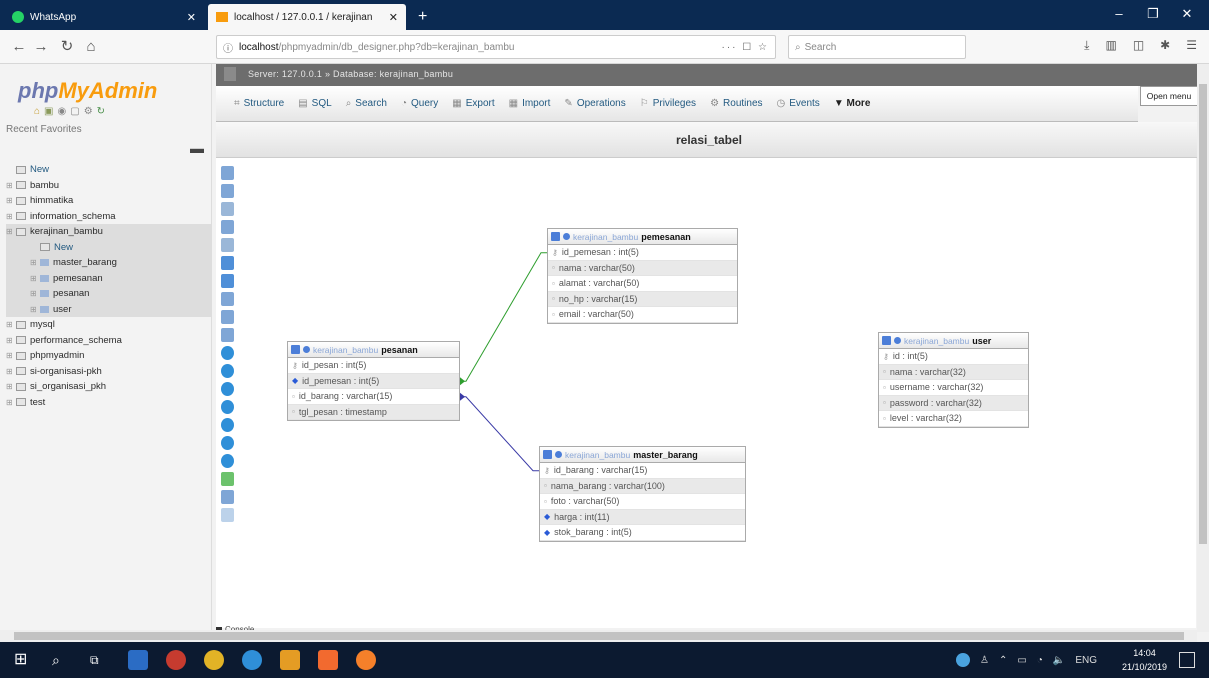 This screenshot has height=678, width=1209. I want to click on forward-icon: →, so click(41, 47).